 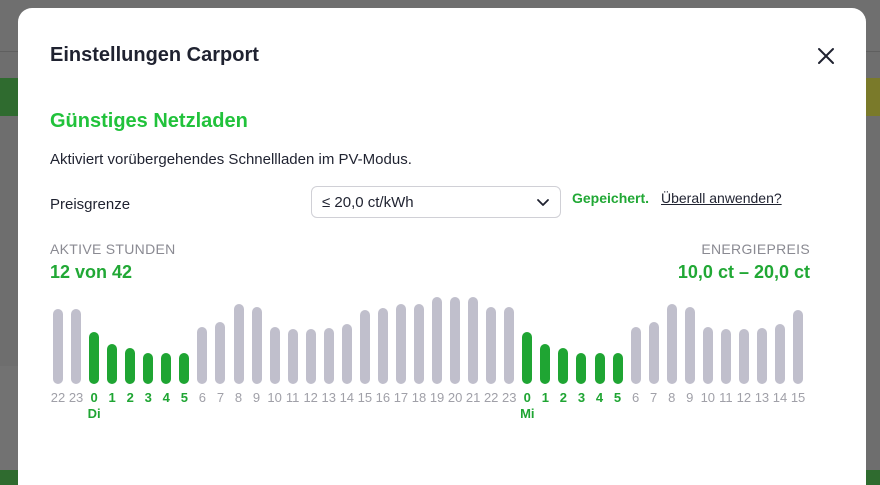 What do you see at coordinates (9, 97) in the screenshot?
I see `background-green-bar` at bounding box center [9, 97].